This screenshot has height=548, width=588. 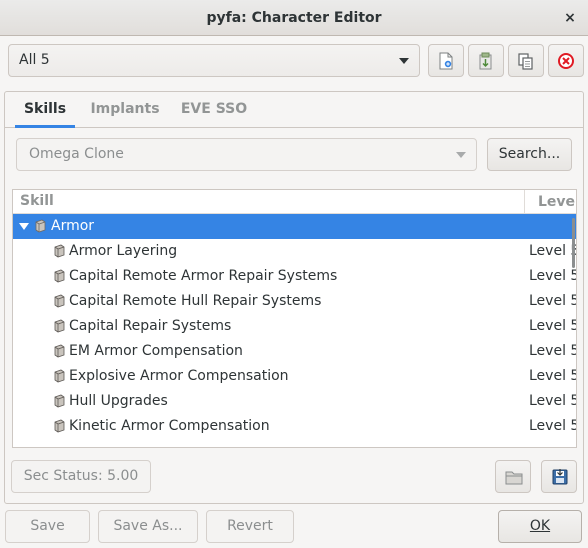 I want to click on tab-eve-sso: EVE SSO, so click(x=214, y=110).